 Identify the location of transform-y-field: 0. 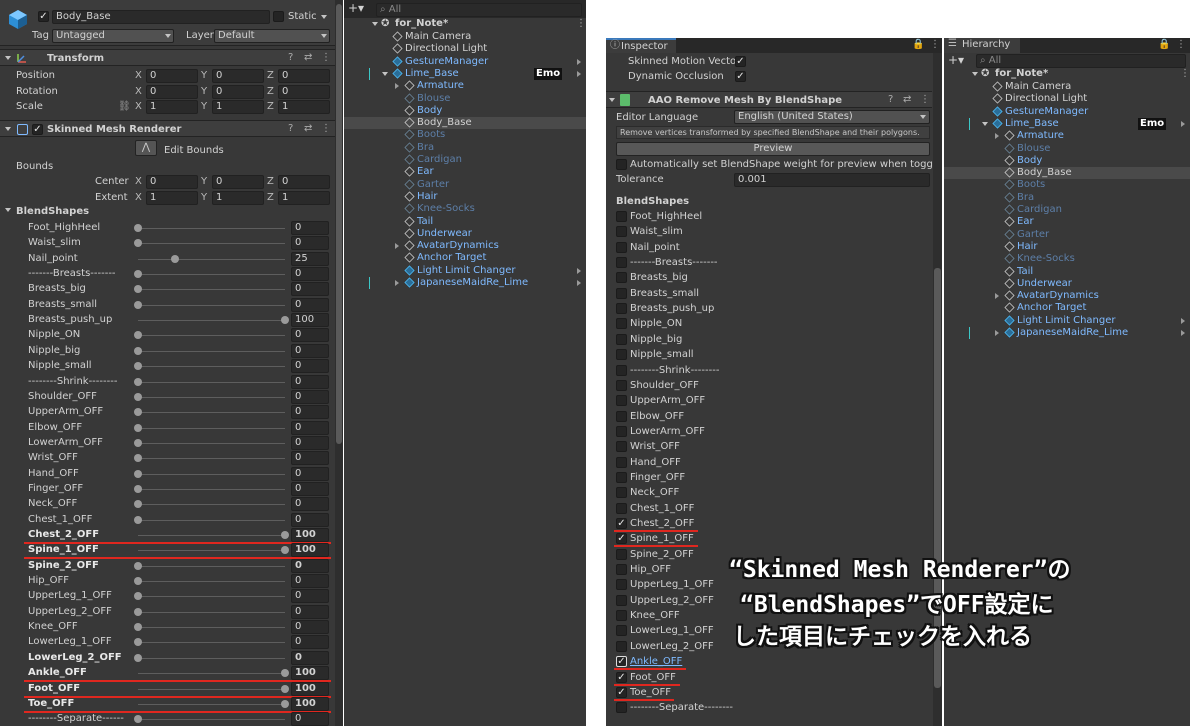
(238, 91).